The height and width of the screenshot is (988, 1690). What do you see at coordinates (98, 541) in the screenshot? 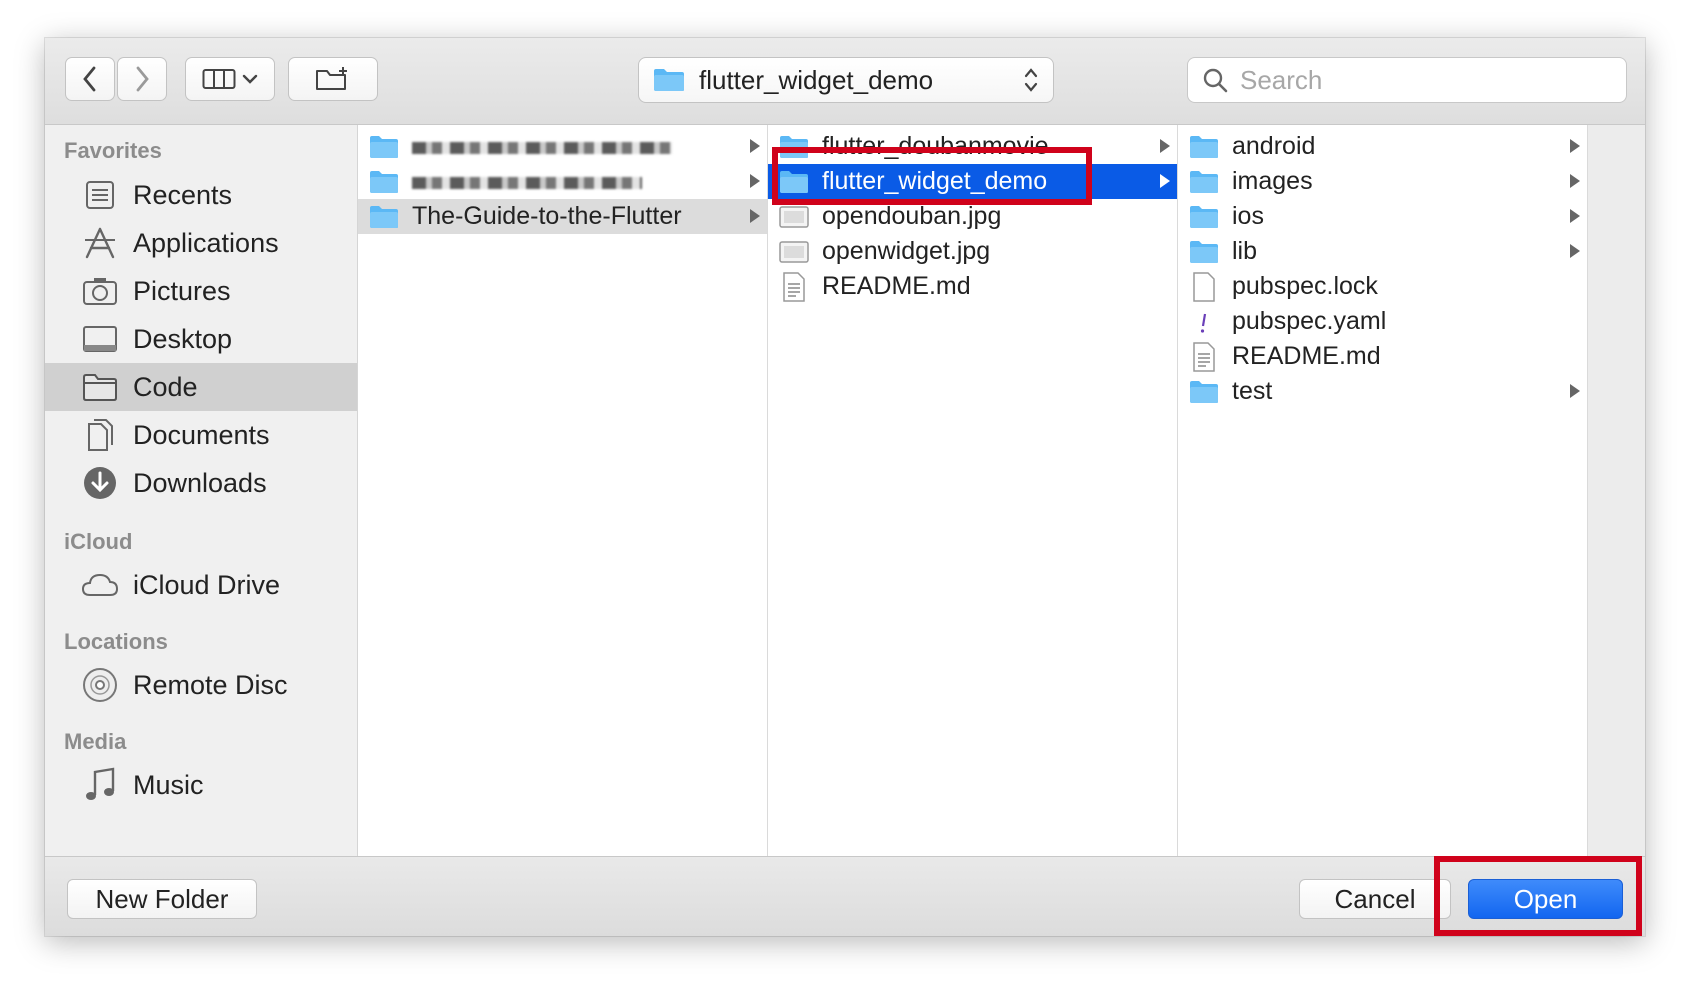
I see `sidebar-header-icloud: iCloud` at bounding box center [98, 541].